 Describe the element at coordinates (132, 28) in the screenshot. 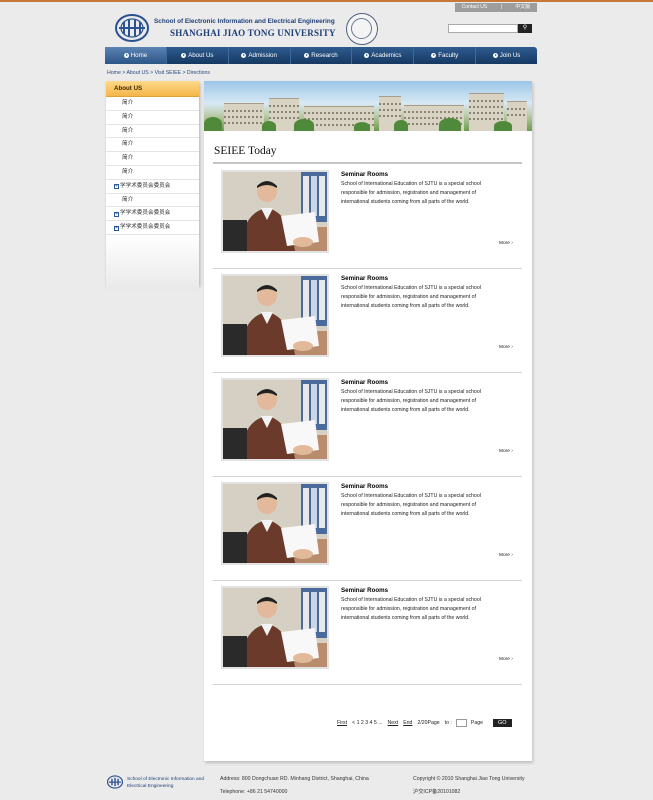

I see `school-logo-icon` at that location.